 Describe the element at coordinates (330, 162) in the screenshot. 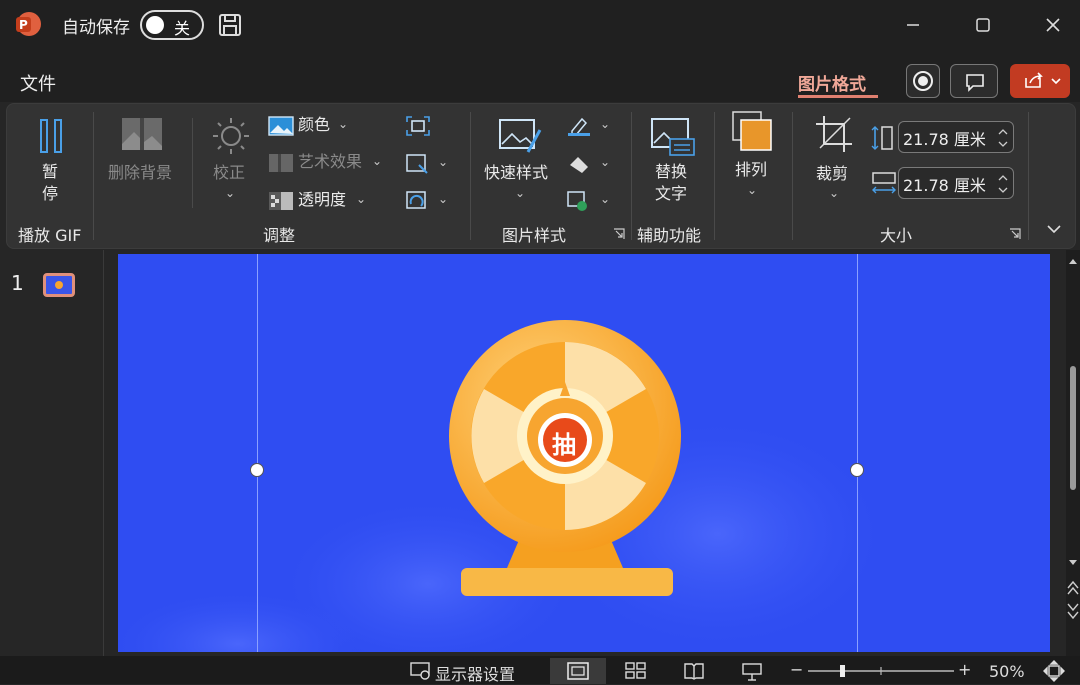

I see `artistic-effects-button: 艺术效果` at that location.